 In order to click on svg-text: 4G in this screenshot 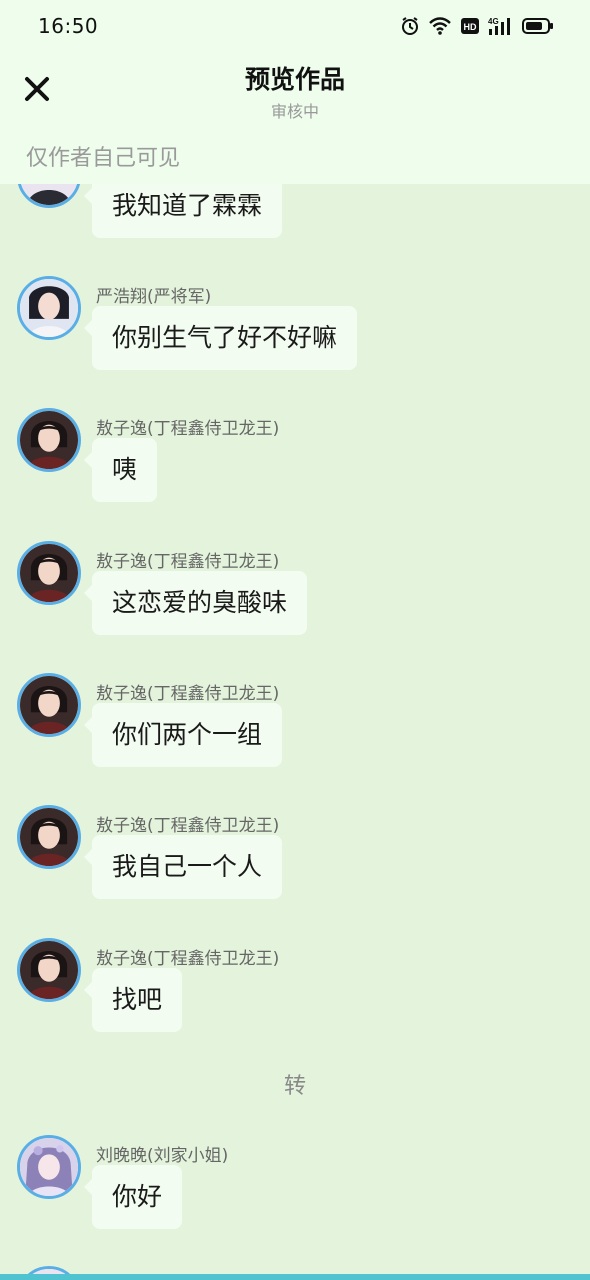, I will do `click(493, 21)`.